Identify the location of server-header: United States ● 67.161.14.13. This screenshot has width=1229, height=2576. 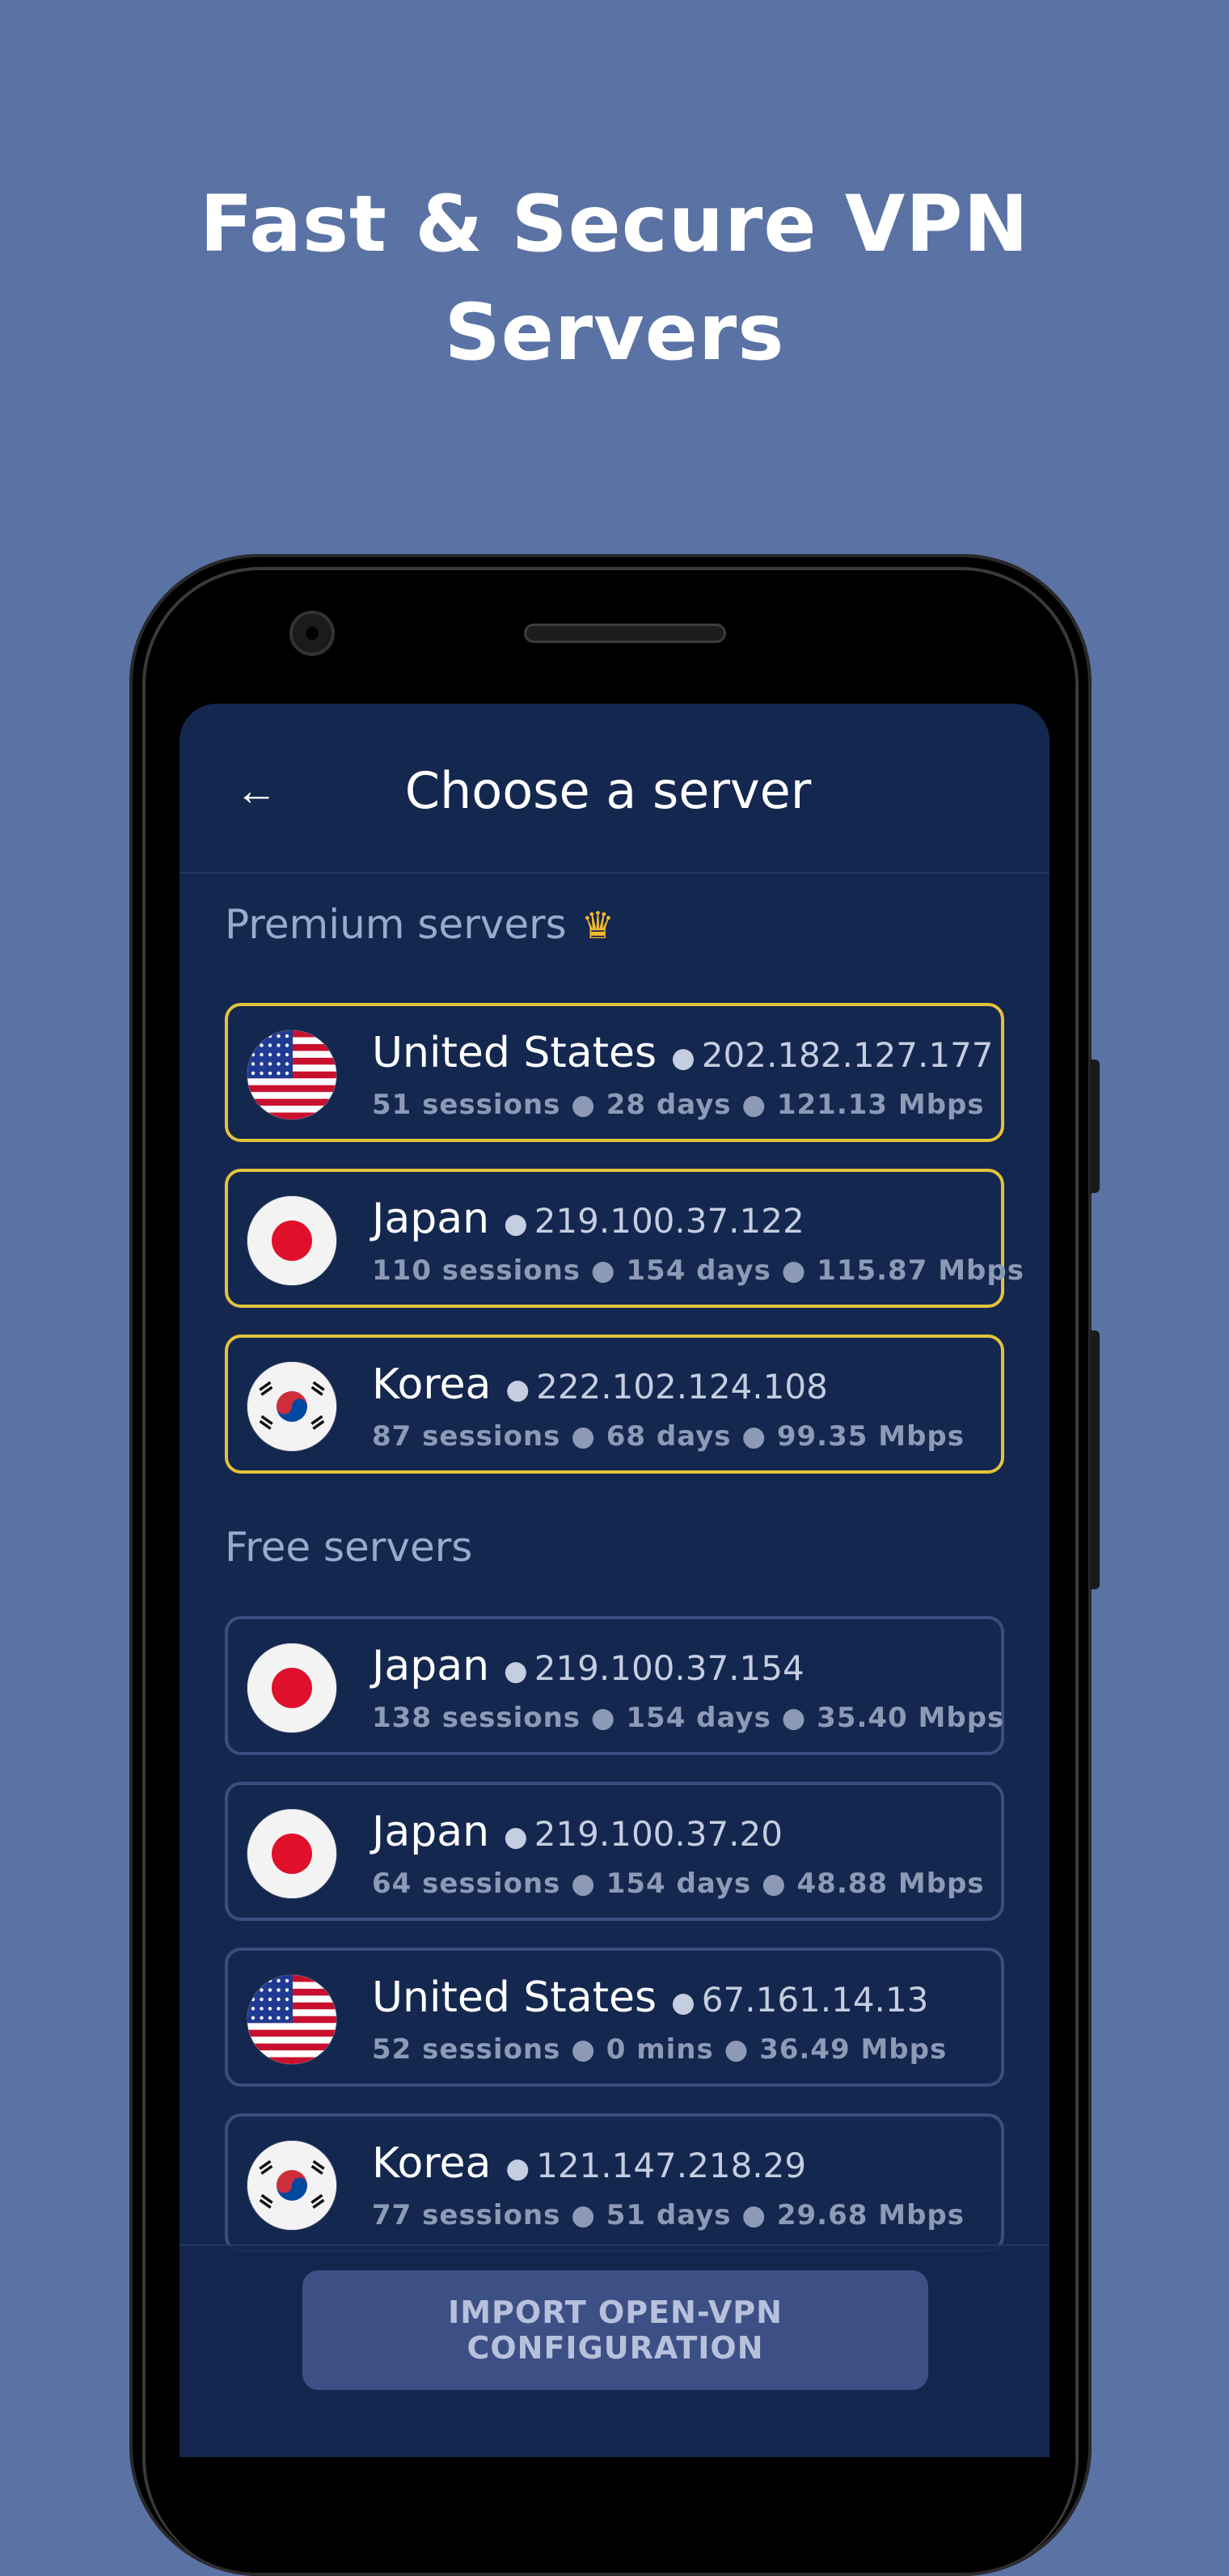
(650, 2000).